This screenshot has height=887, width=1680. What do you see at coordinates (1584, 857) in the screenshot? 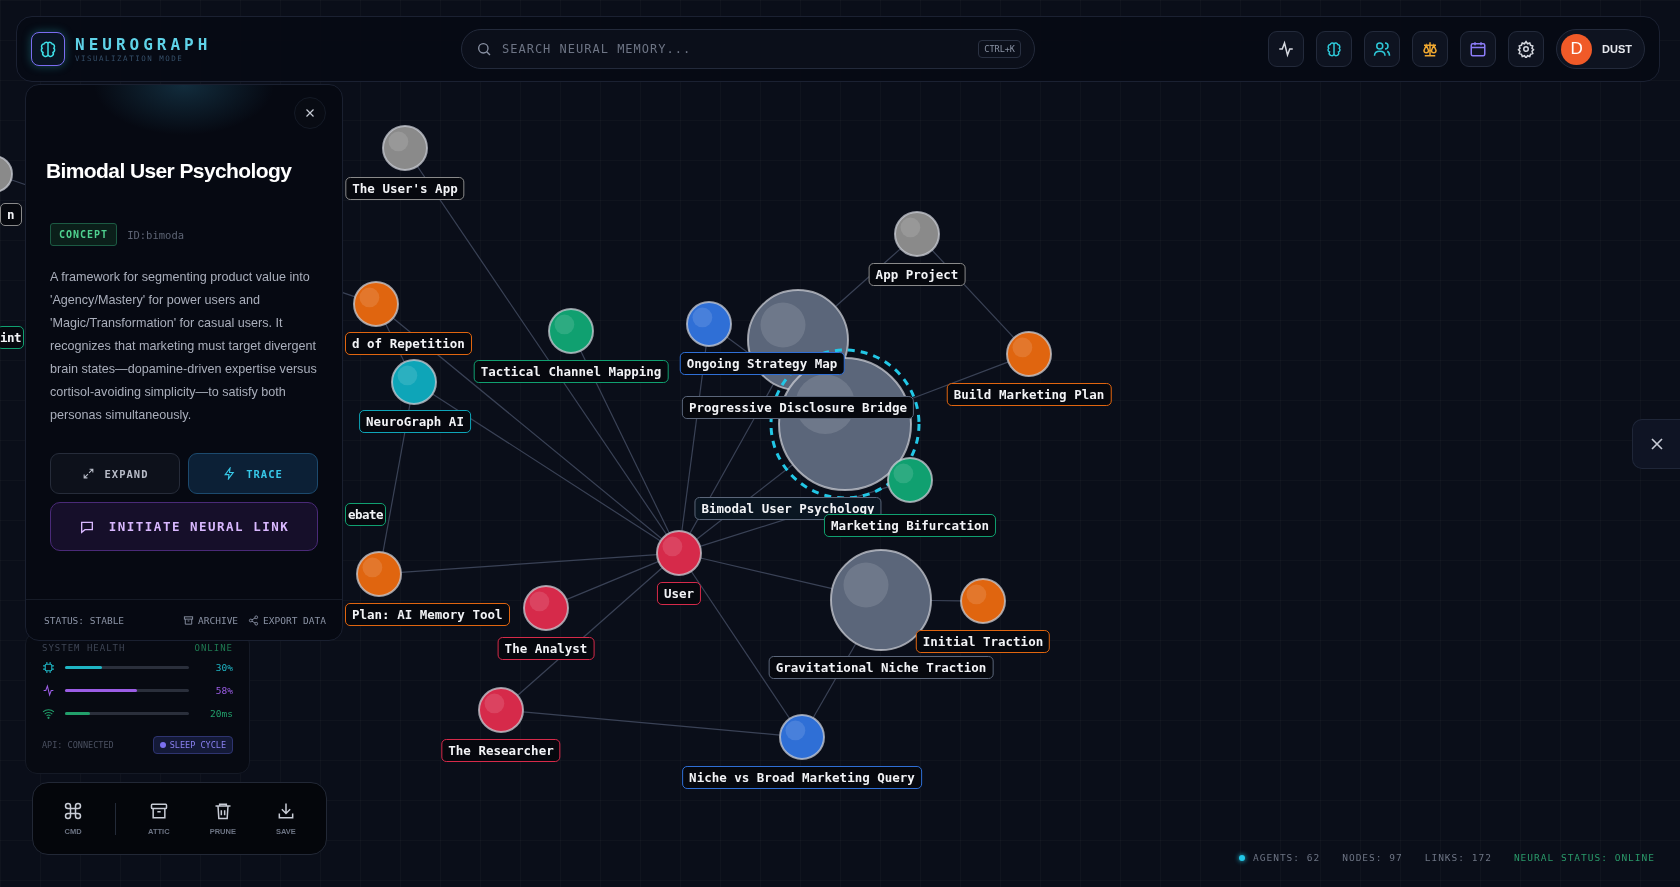
I see `neural-status: NEURAL STATUS: ONLINE` at bounding box center [1584, 857].